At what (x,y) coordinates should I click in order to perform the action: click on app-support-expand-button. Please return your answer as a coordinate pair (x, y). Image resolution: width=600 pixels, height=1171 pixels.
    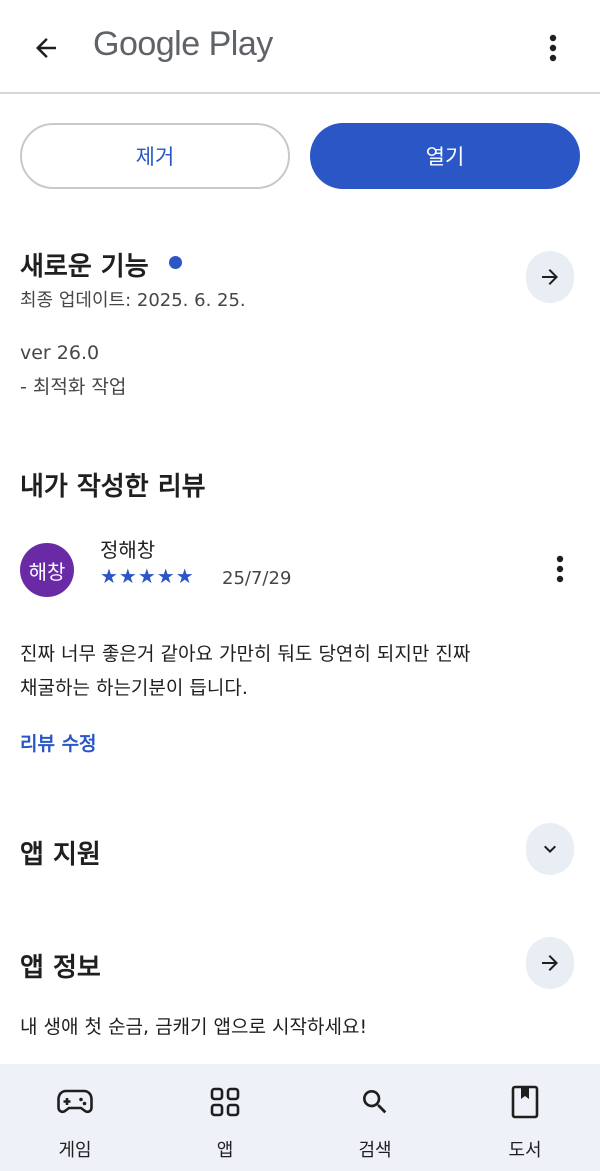
    Looking at the image, I should click on (550, 849).